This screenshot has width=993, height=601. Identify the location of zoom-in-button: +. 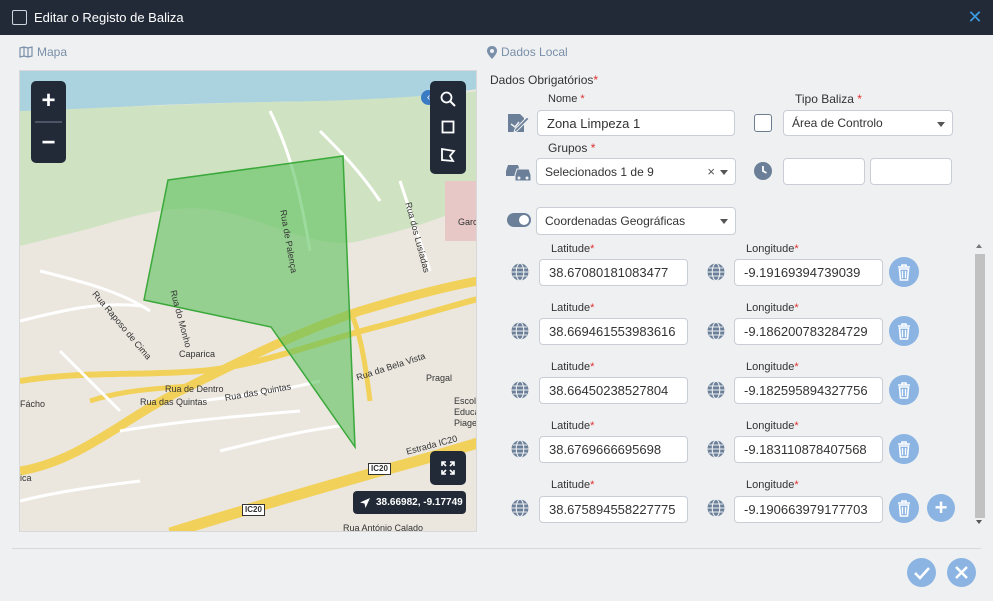
(48, 101).